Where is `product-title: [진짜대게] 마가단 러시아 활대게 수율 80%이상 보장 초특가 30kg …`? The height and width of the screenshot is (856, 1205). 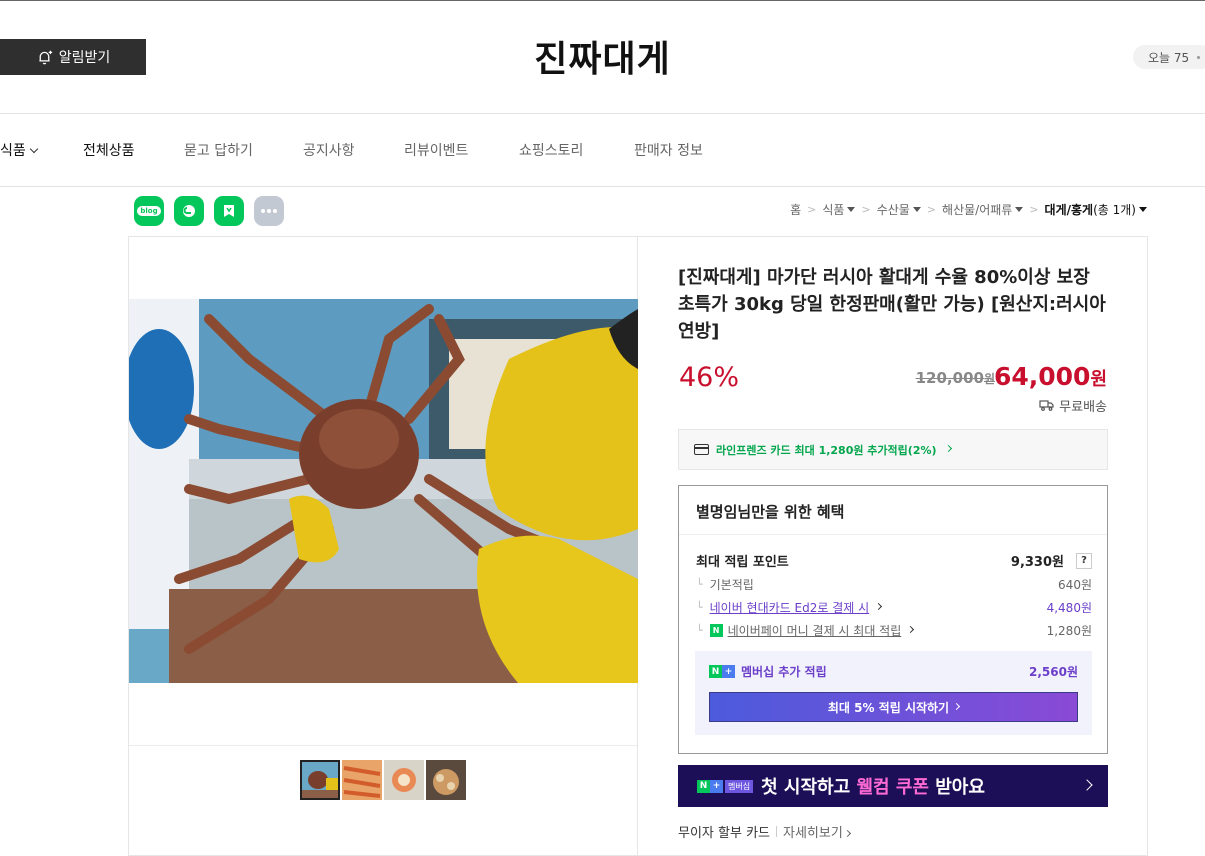
product-title: [진짜대게] 마가단 러시아 활대게 수율 80%이상 보장 초특가 30kg … is located at coordinates (892, 304).